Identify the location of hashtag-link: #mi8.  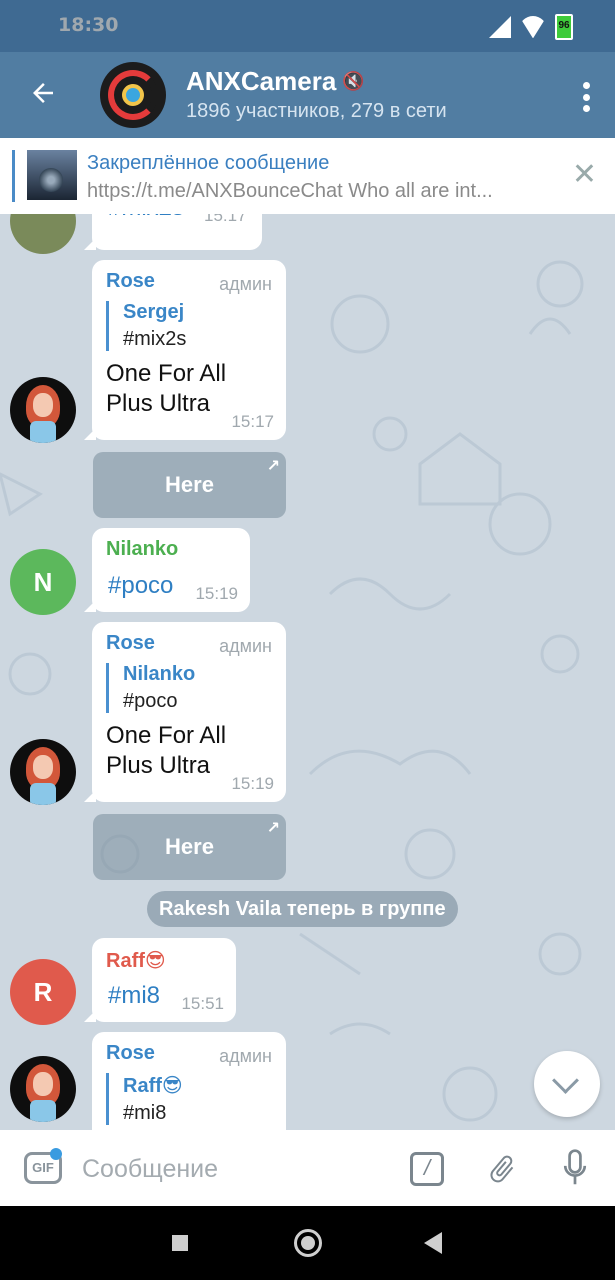
(134, 996).